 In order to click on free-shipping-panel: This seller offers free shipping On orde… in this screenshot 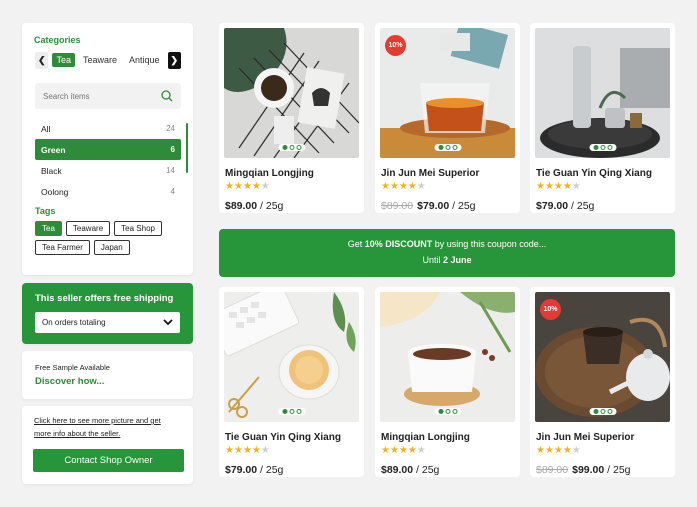, I will do `click(107, 313)`.